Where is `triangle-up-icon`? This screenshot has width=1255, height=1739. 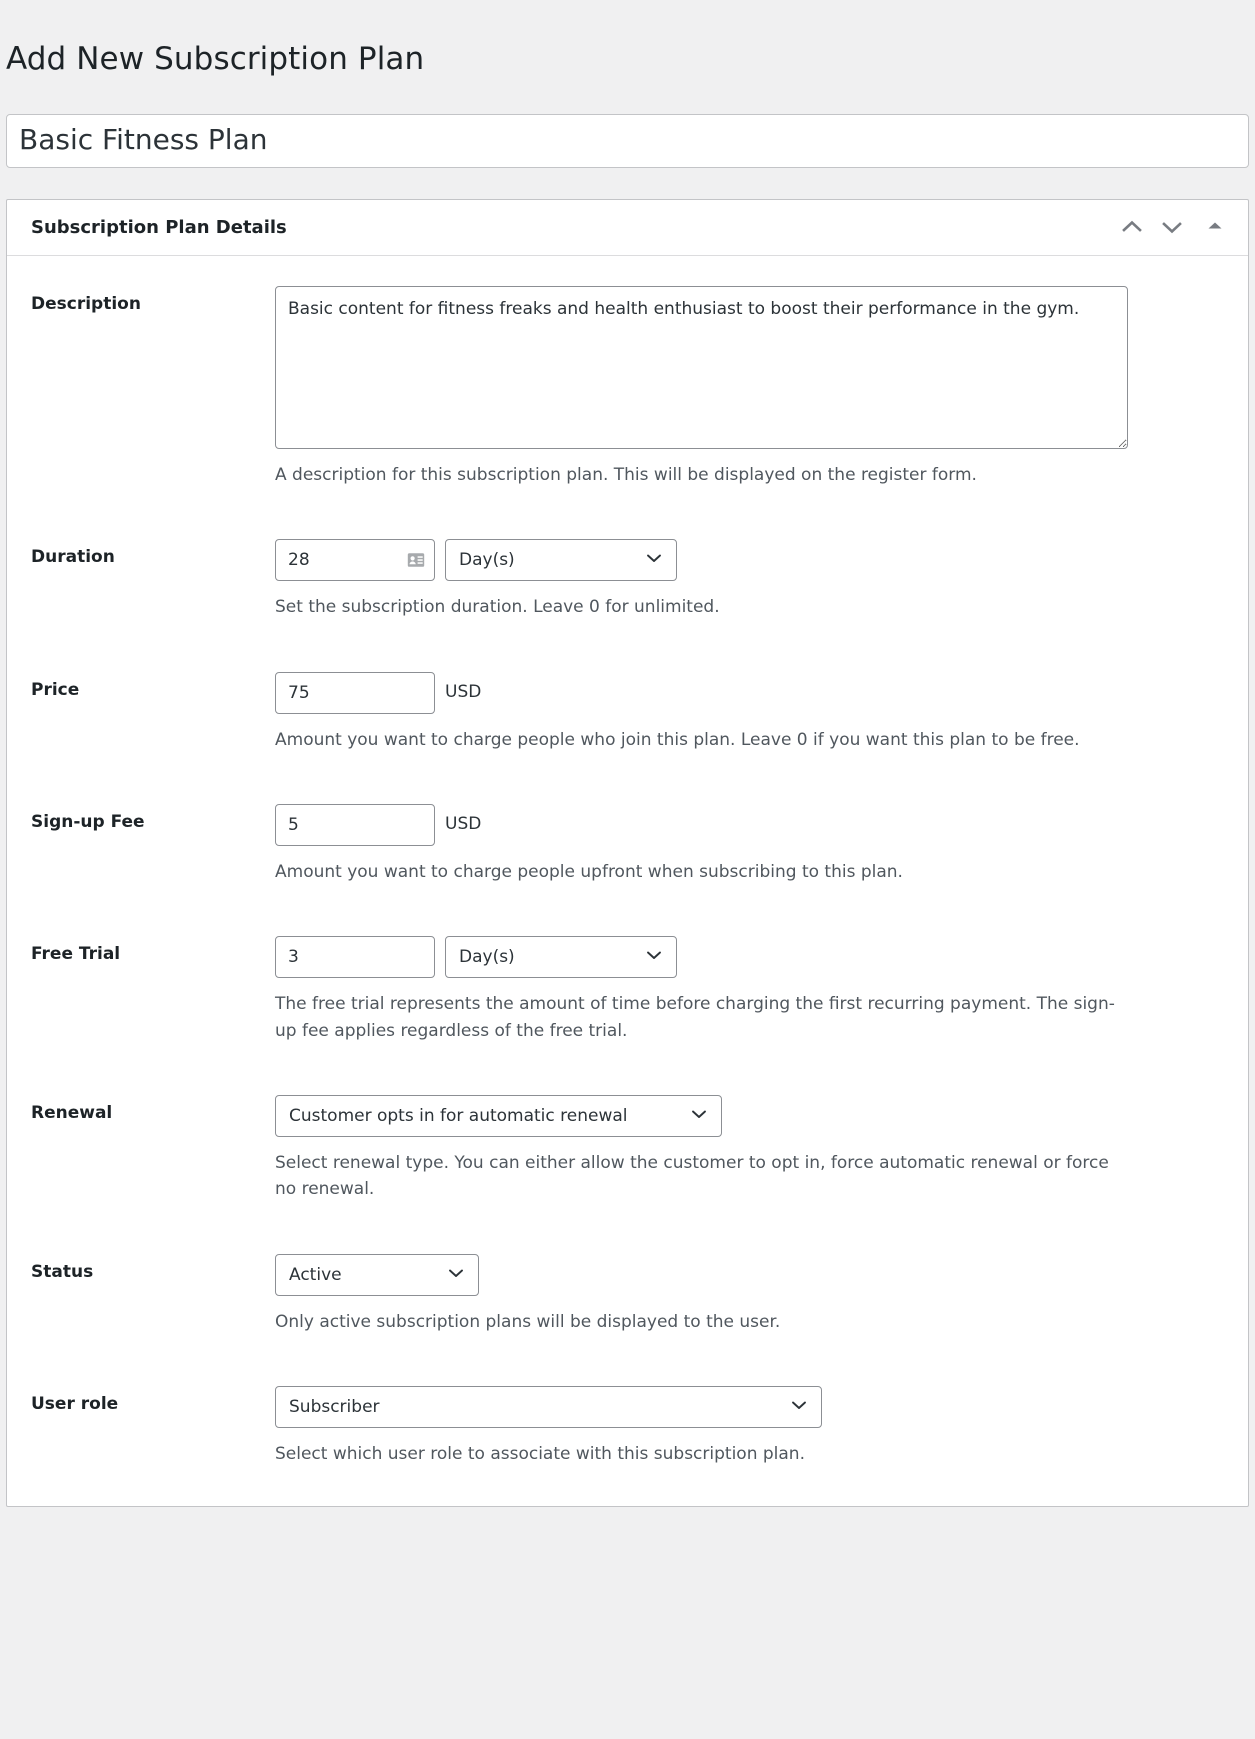 triangle-up-icon is located at coordinates (1215, 227).